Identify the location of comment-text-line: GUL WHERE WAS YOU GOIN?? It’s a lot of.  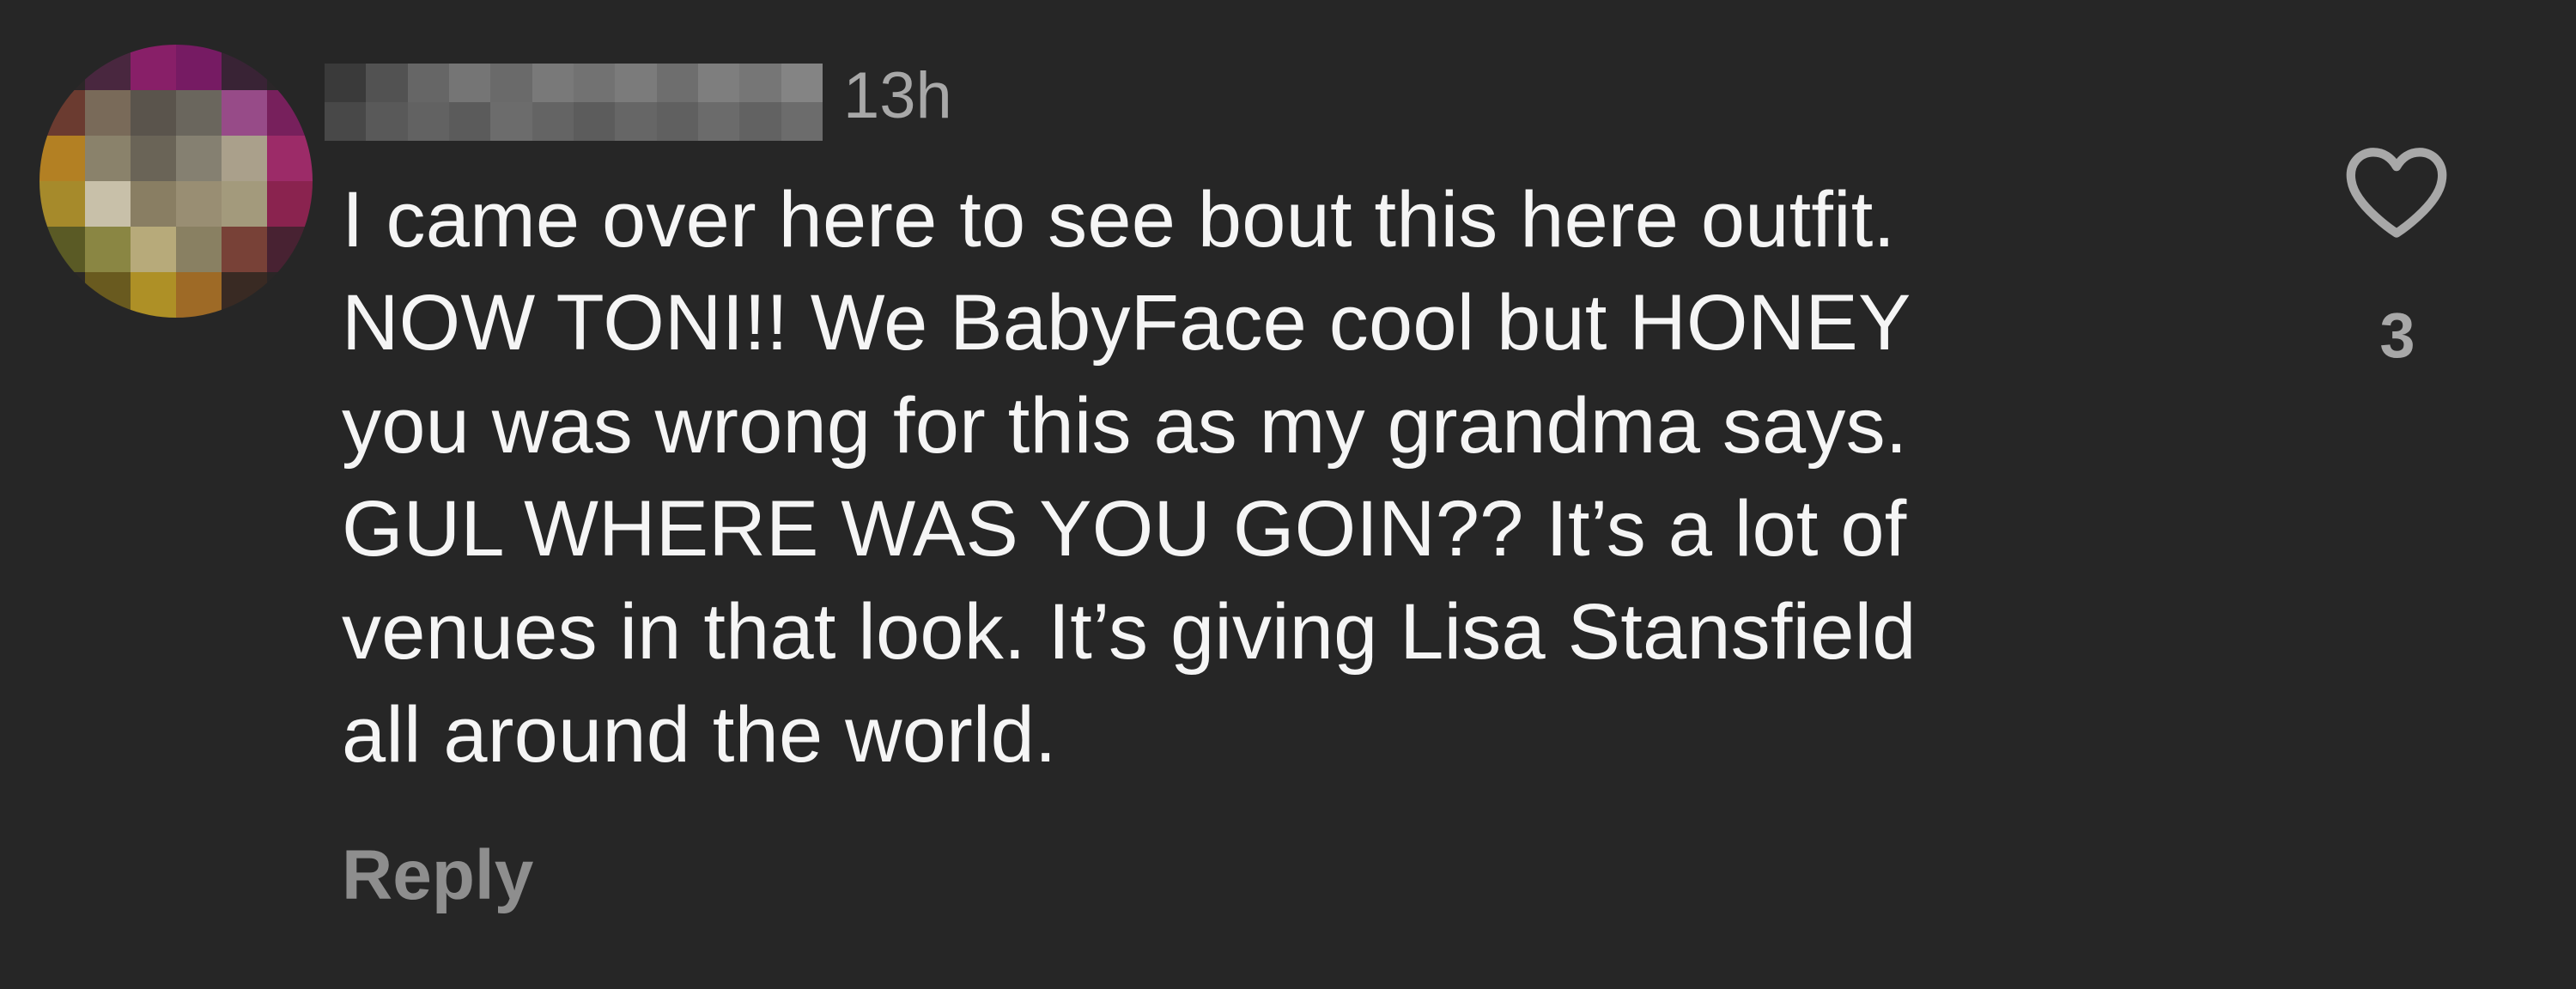
(1124, 529).